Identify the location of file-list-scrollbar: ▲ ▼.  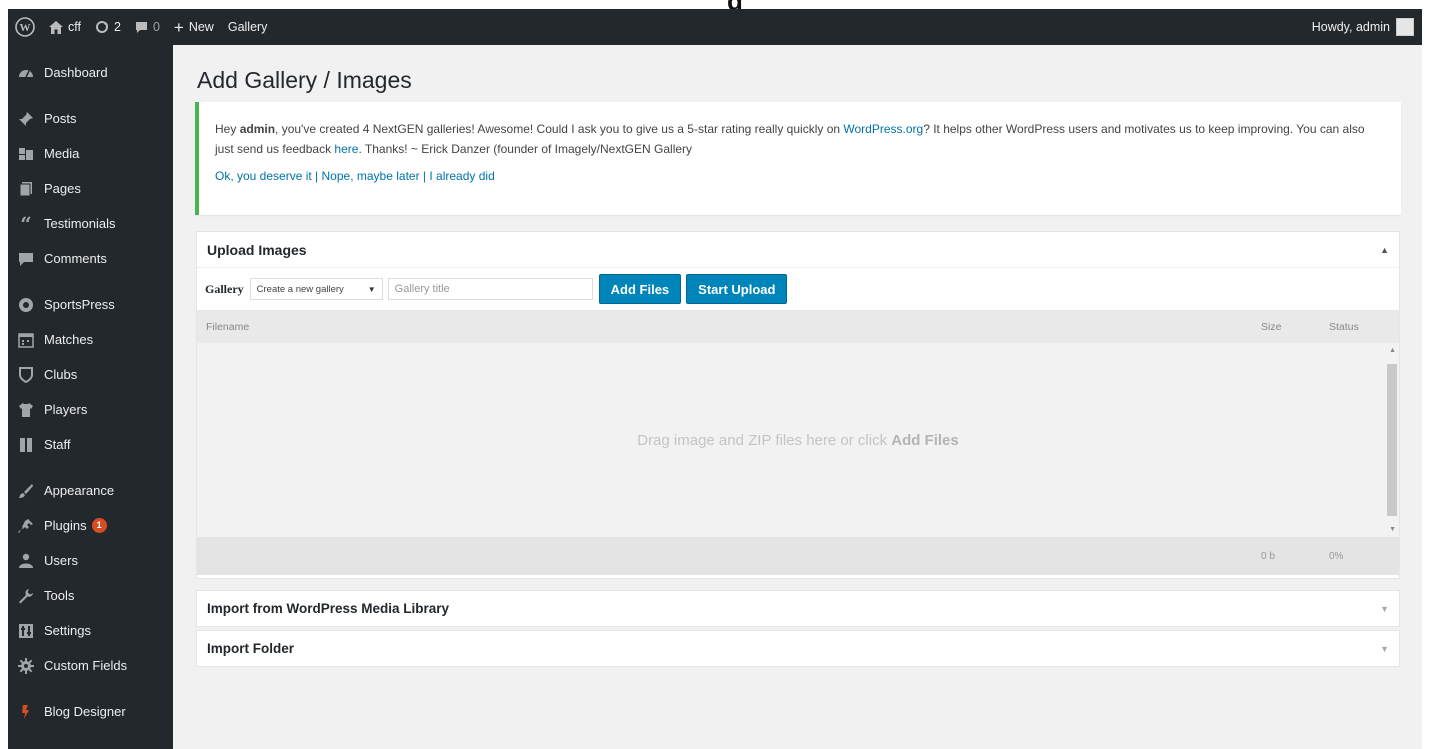
(1392, 440).